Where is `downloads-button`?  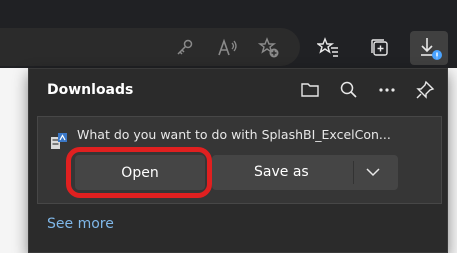
downloads-button is located at coordinates (429, 48).